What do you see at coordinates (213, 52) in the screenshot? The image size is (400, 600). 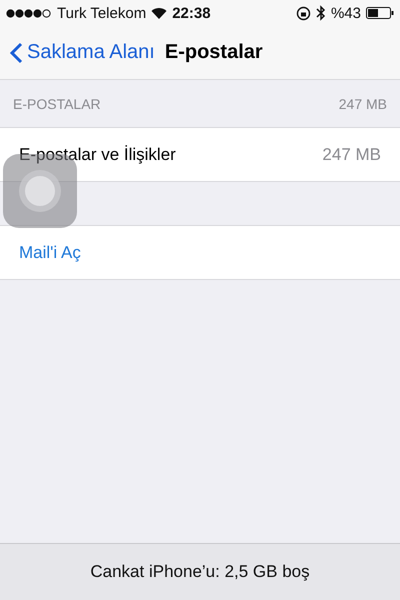 I see `page-title: E-postalar` at bounding box center [213, 52].